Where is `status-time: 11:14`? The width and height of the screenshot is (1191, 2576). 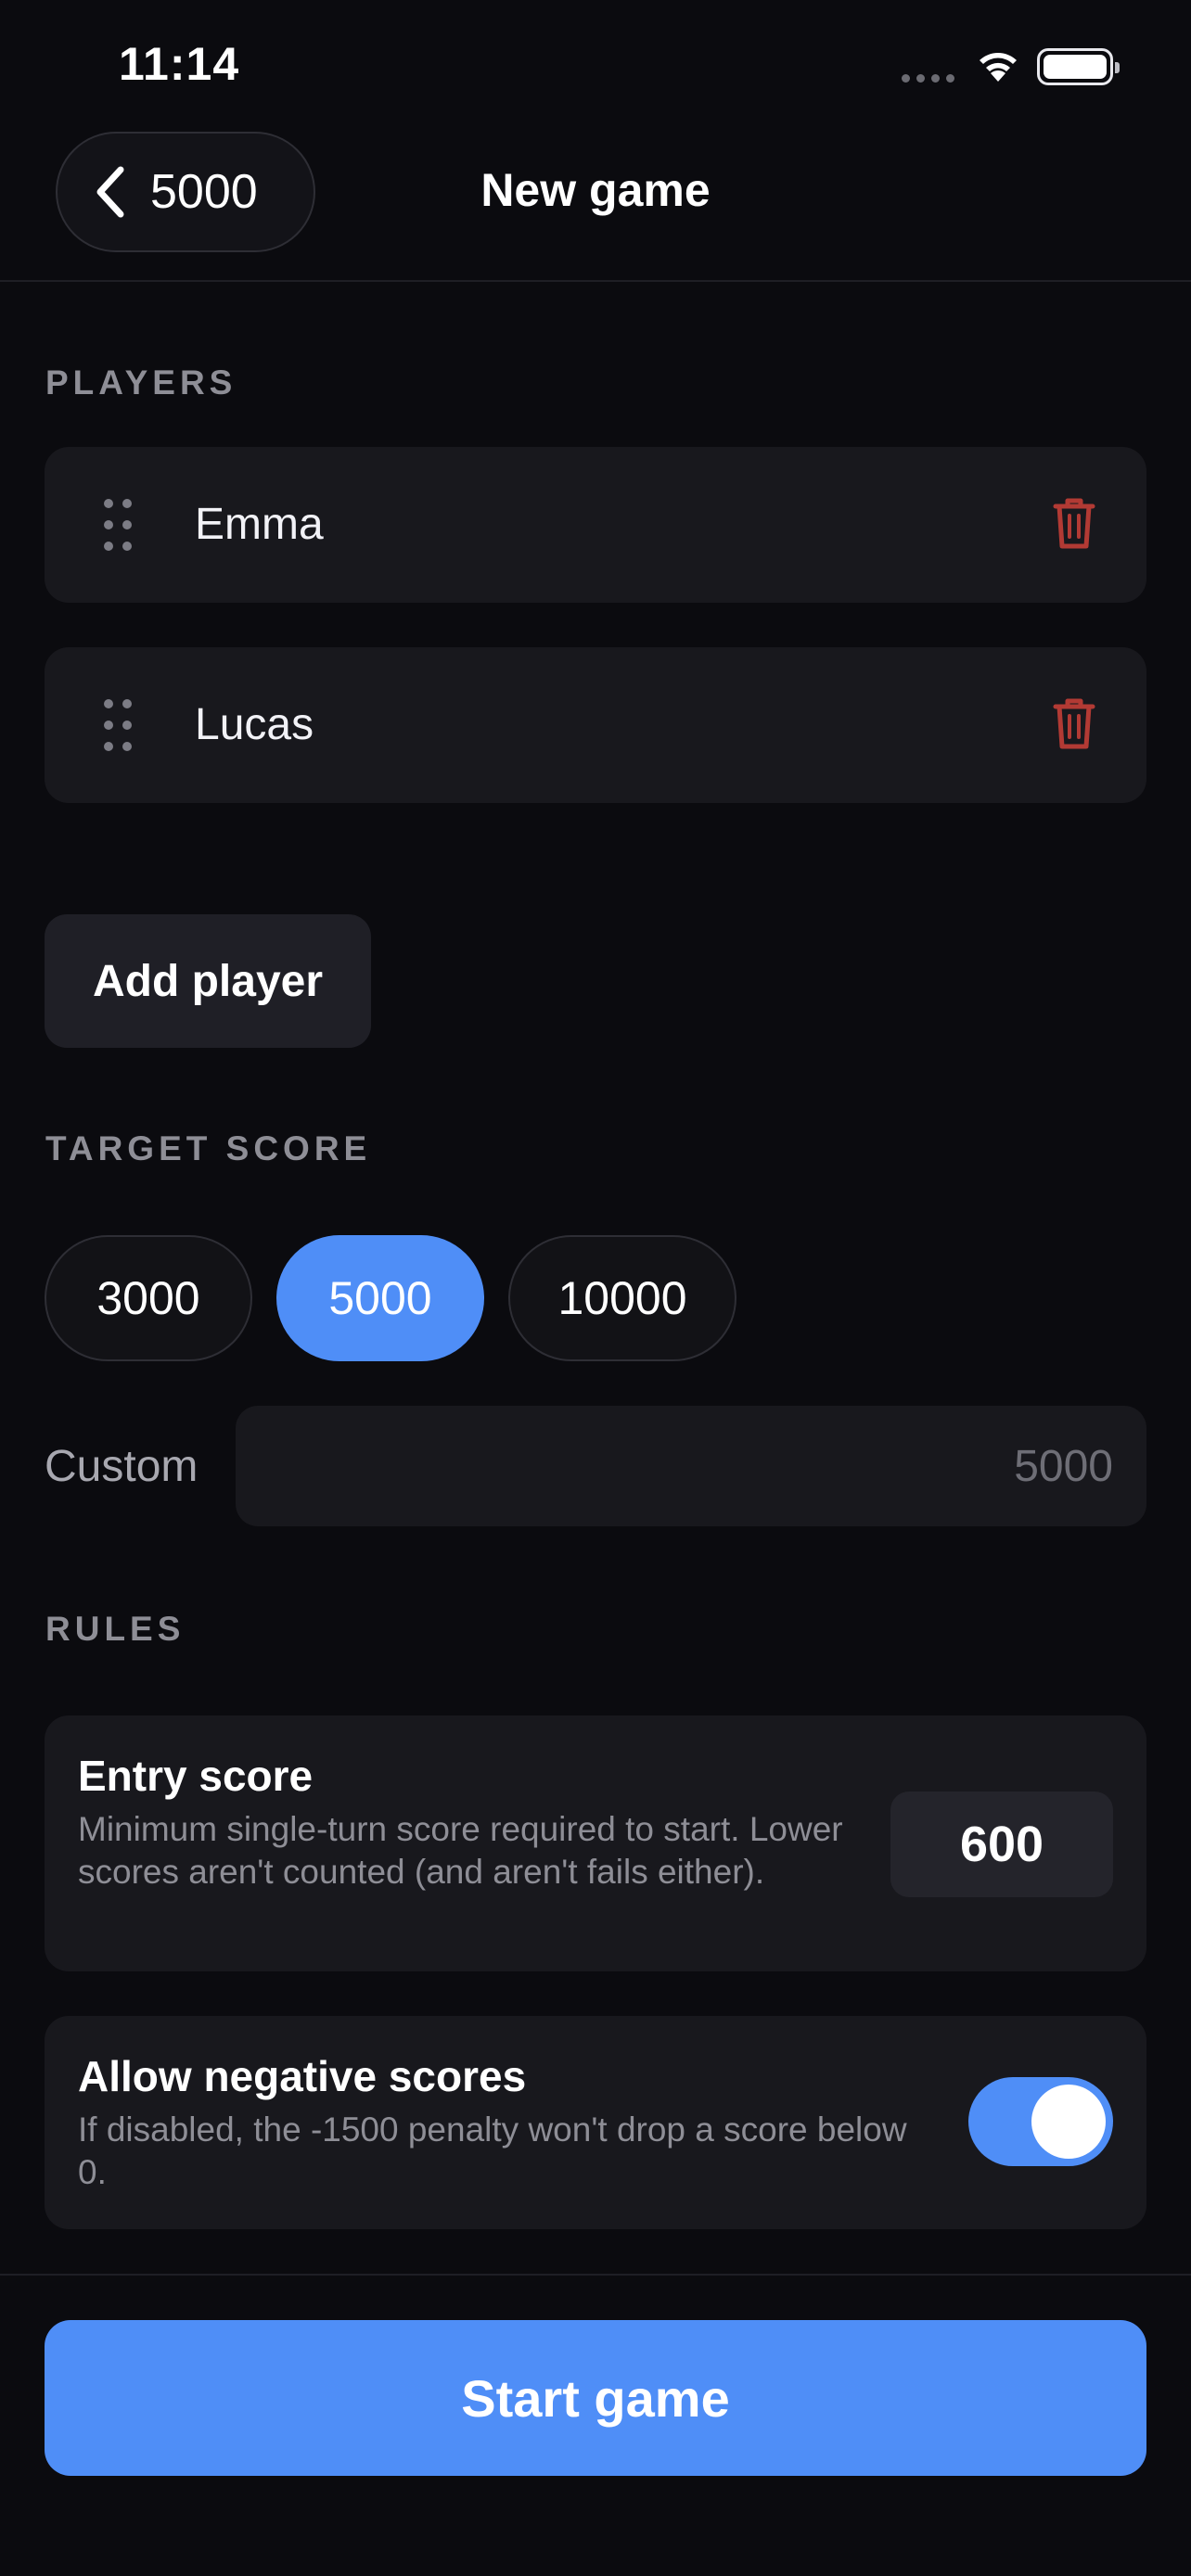 status-time: 11:14 is located at coordinates (179, 64).